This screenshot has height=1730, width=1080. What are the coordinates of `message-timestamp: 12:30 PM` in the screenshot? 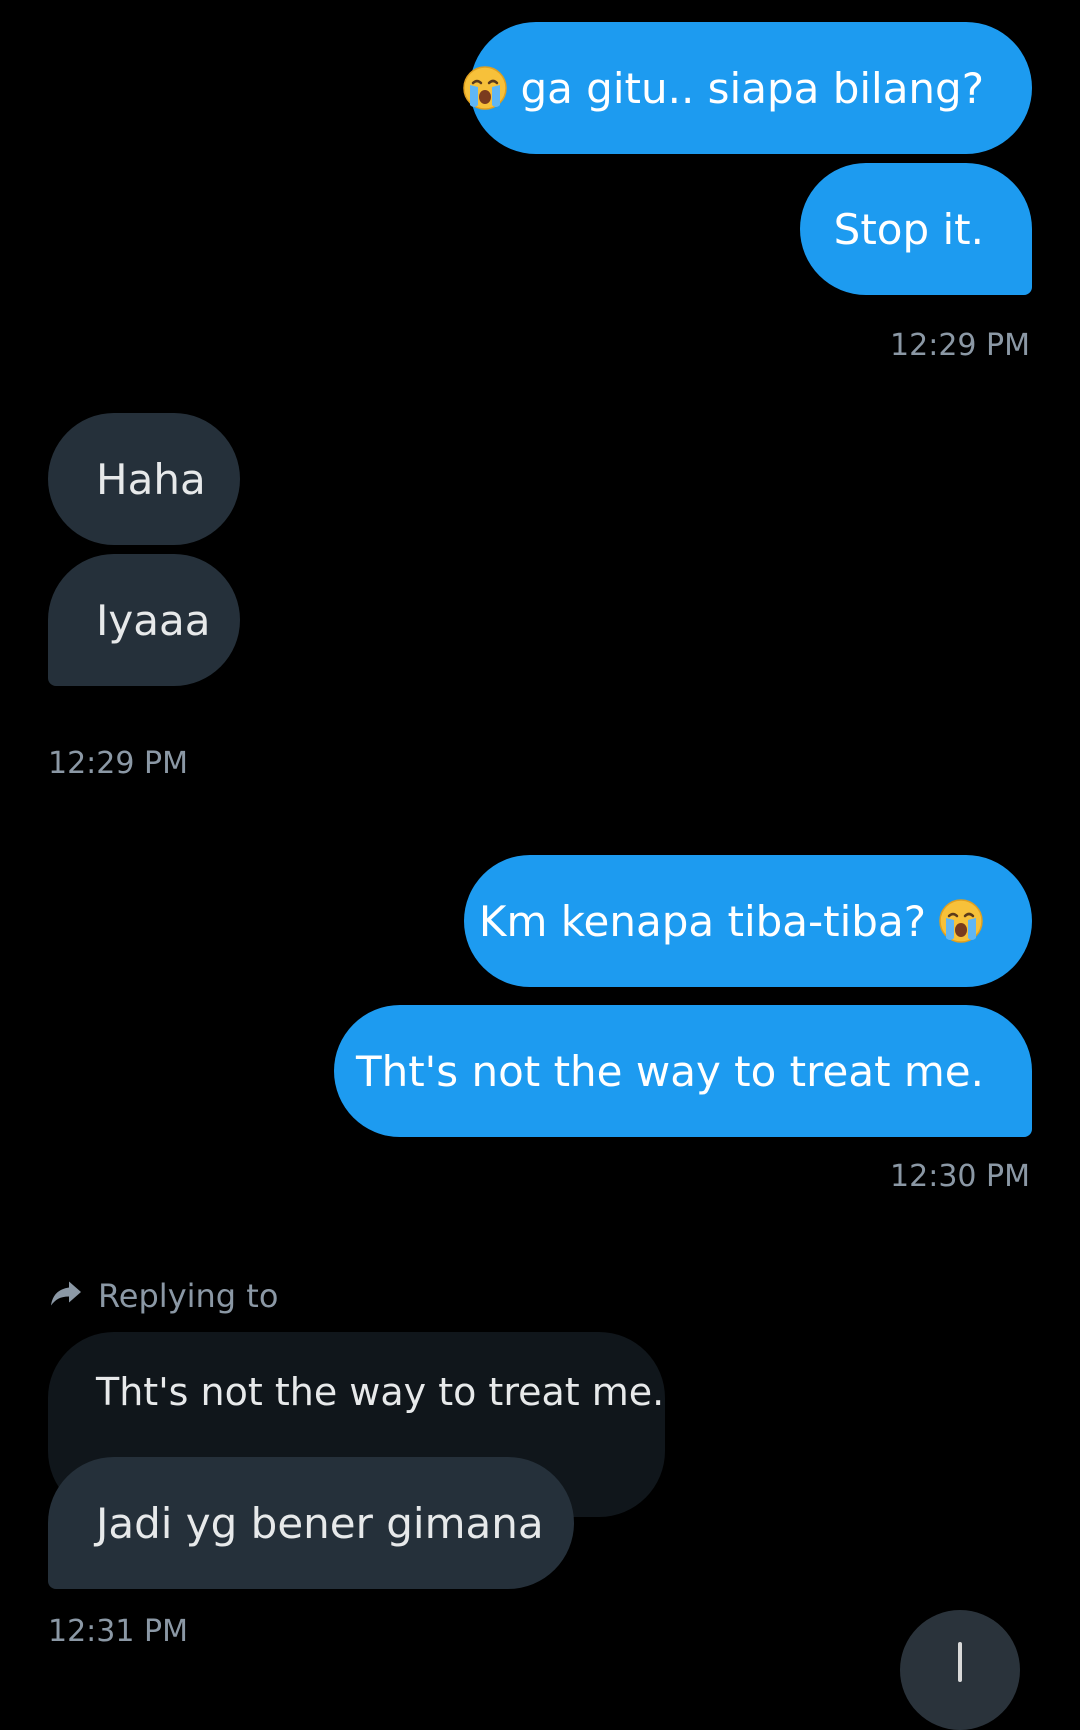 It's located at (960, 1176).